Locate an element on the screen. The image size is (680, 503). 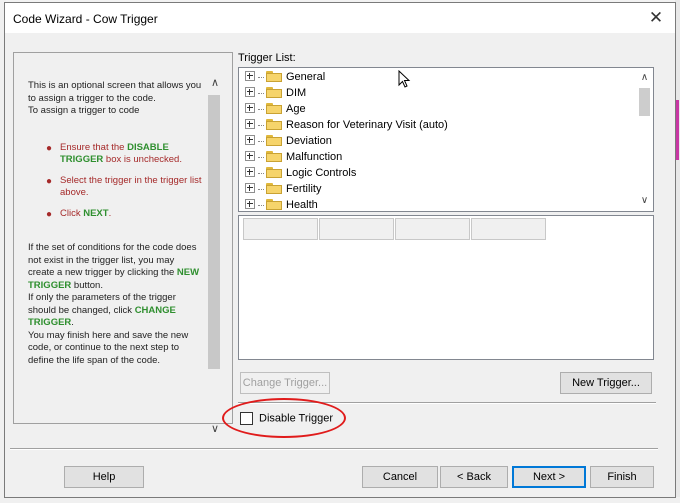
tree-item-deviation: Deviation is located at coordinates (288, 142).